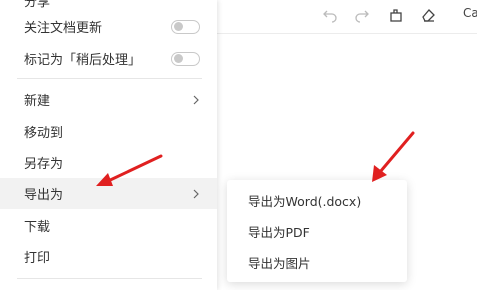 The image size is (477, 290). I want to click on menu-item-mark-later: 标记为「稍后处理」, so click(108, 58).